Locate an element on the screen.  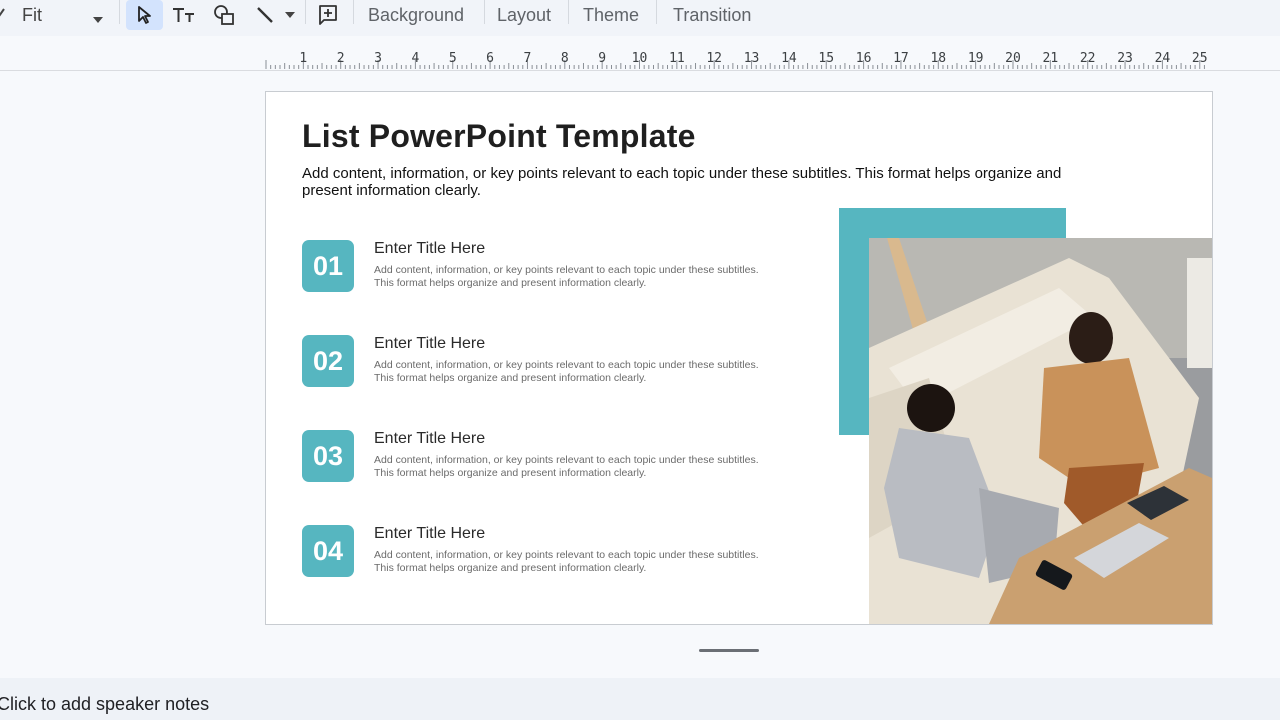
line-options-dropdown is located at coordinates (290, 15).